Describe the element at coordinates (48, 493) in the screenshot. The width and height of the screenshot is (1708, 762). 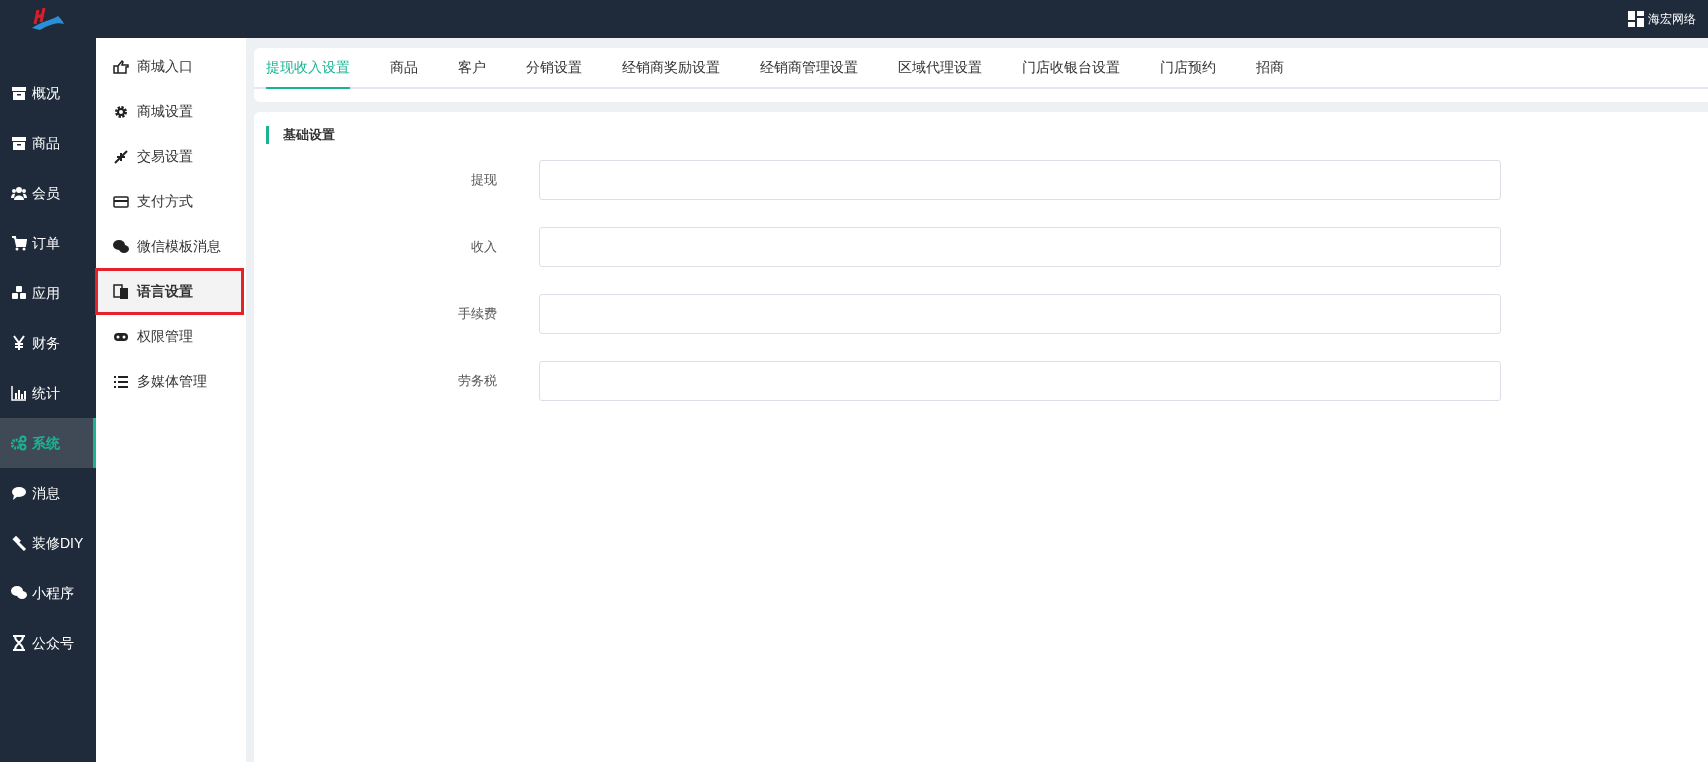
I see `nav-item: 消息` at that location.